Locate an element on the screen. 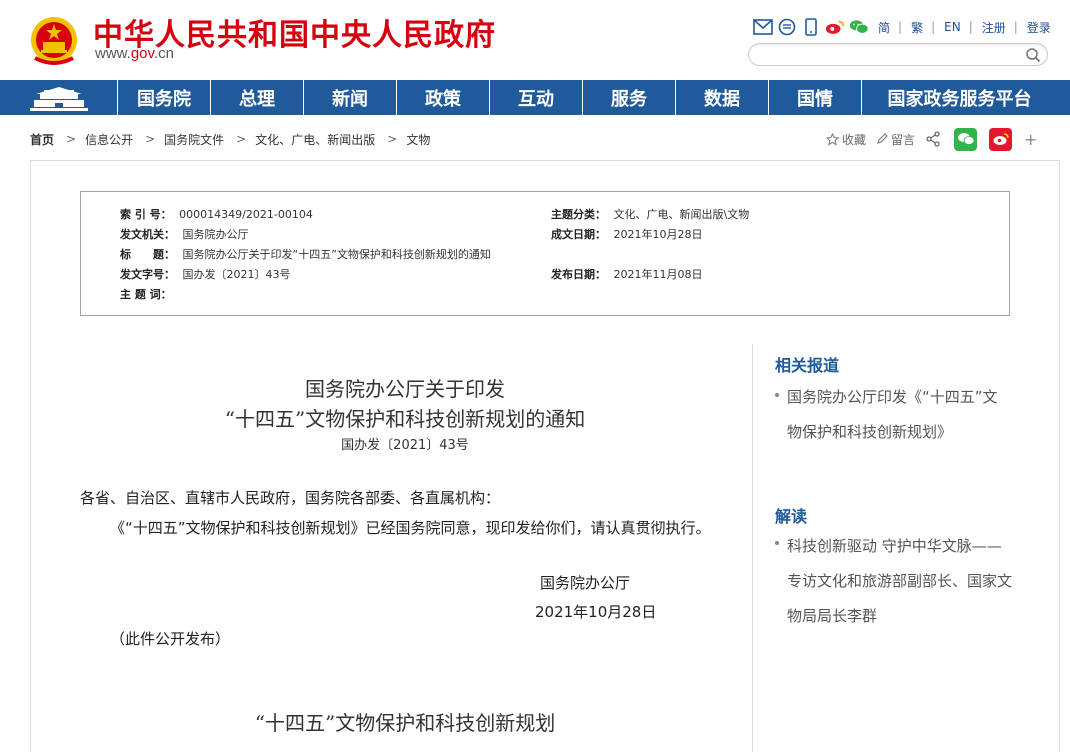 The width and height of the screenshot is (1070, 752). meta-title: 标 题： 国务院办公厅关于印发“十四五”文物保护和科技创新规划的通知 is located at coordinates (305, 255).